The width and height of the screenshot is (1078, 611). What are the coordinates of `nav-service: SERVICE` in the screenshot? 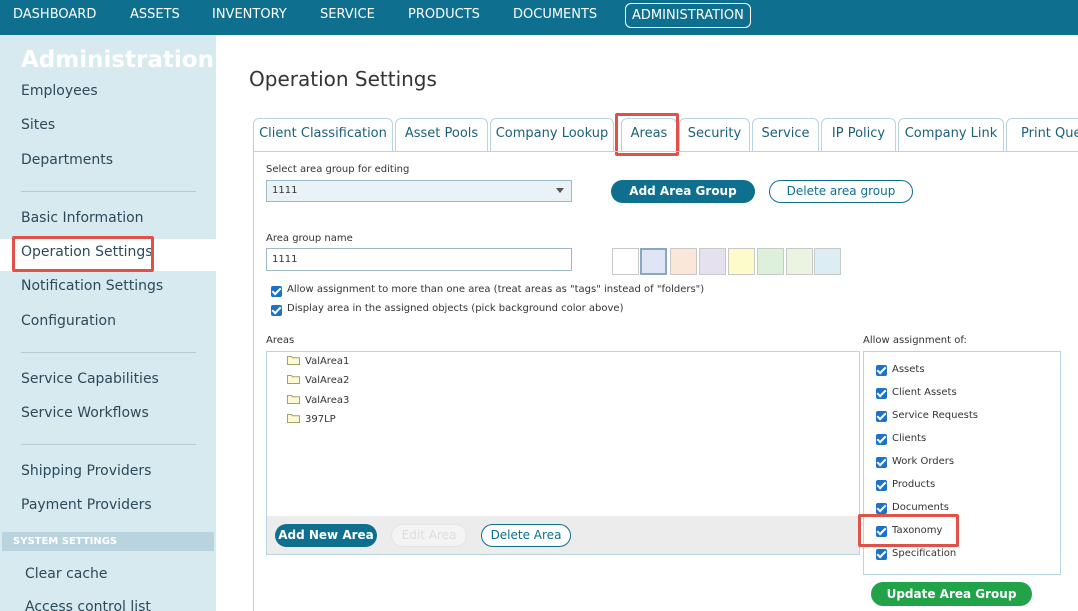 It's located at (347, 15).